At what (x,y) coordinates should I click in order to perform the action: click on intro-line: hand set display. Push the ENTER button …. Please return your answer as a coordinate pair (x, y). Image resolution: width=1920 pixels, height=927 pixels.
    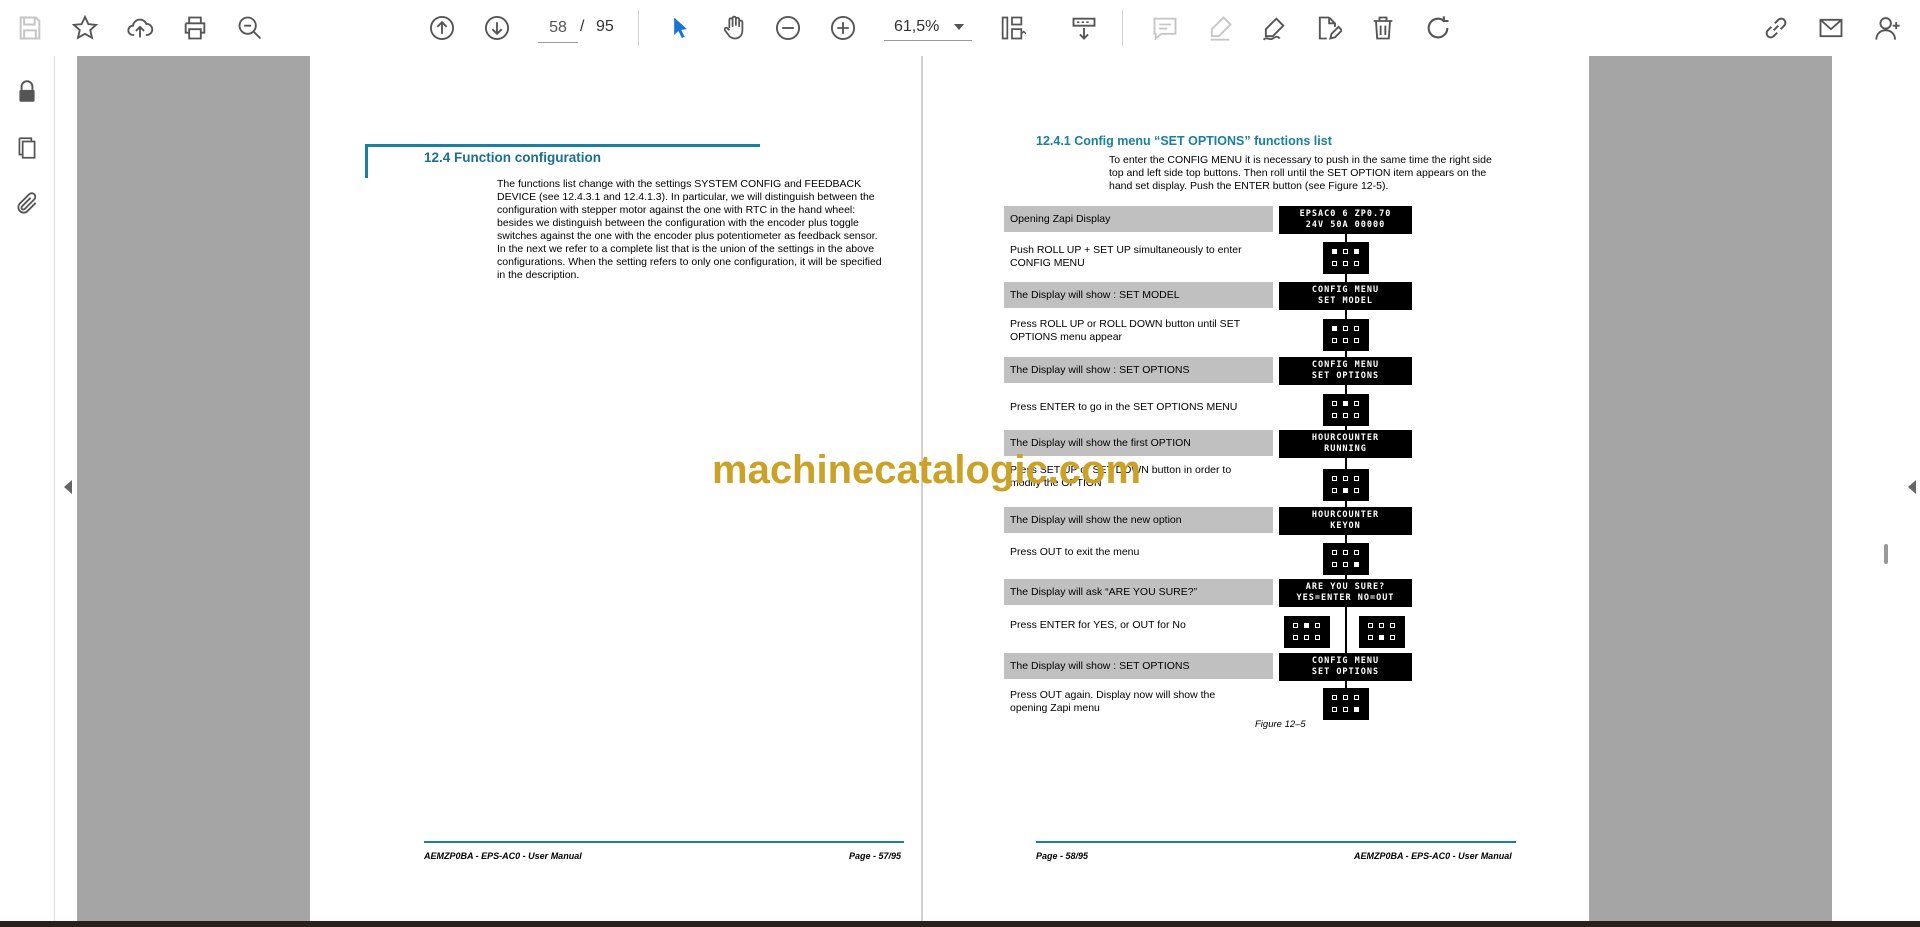
    Looking at the image, I should click on (1249, 186).